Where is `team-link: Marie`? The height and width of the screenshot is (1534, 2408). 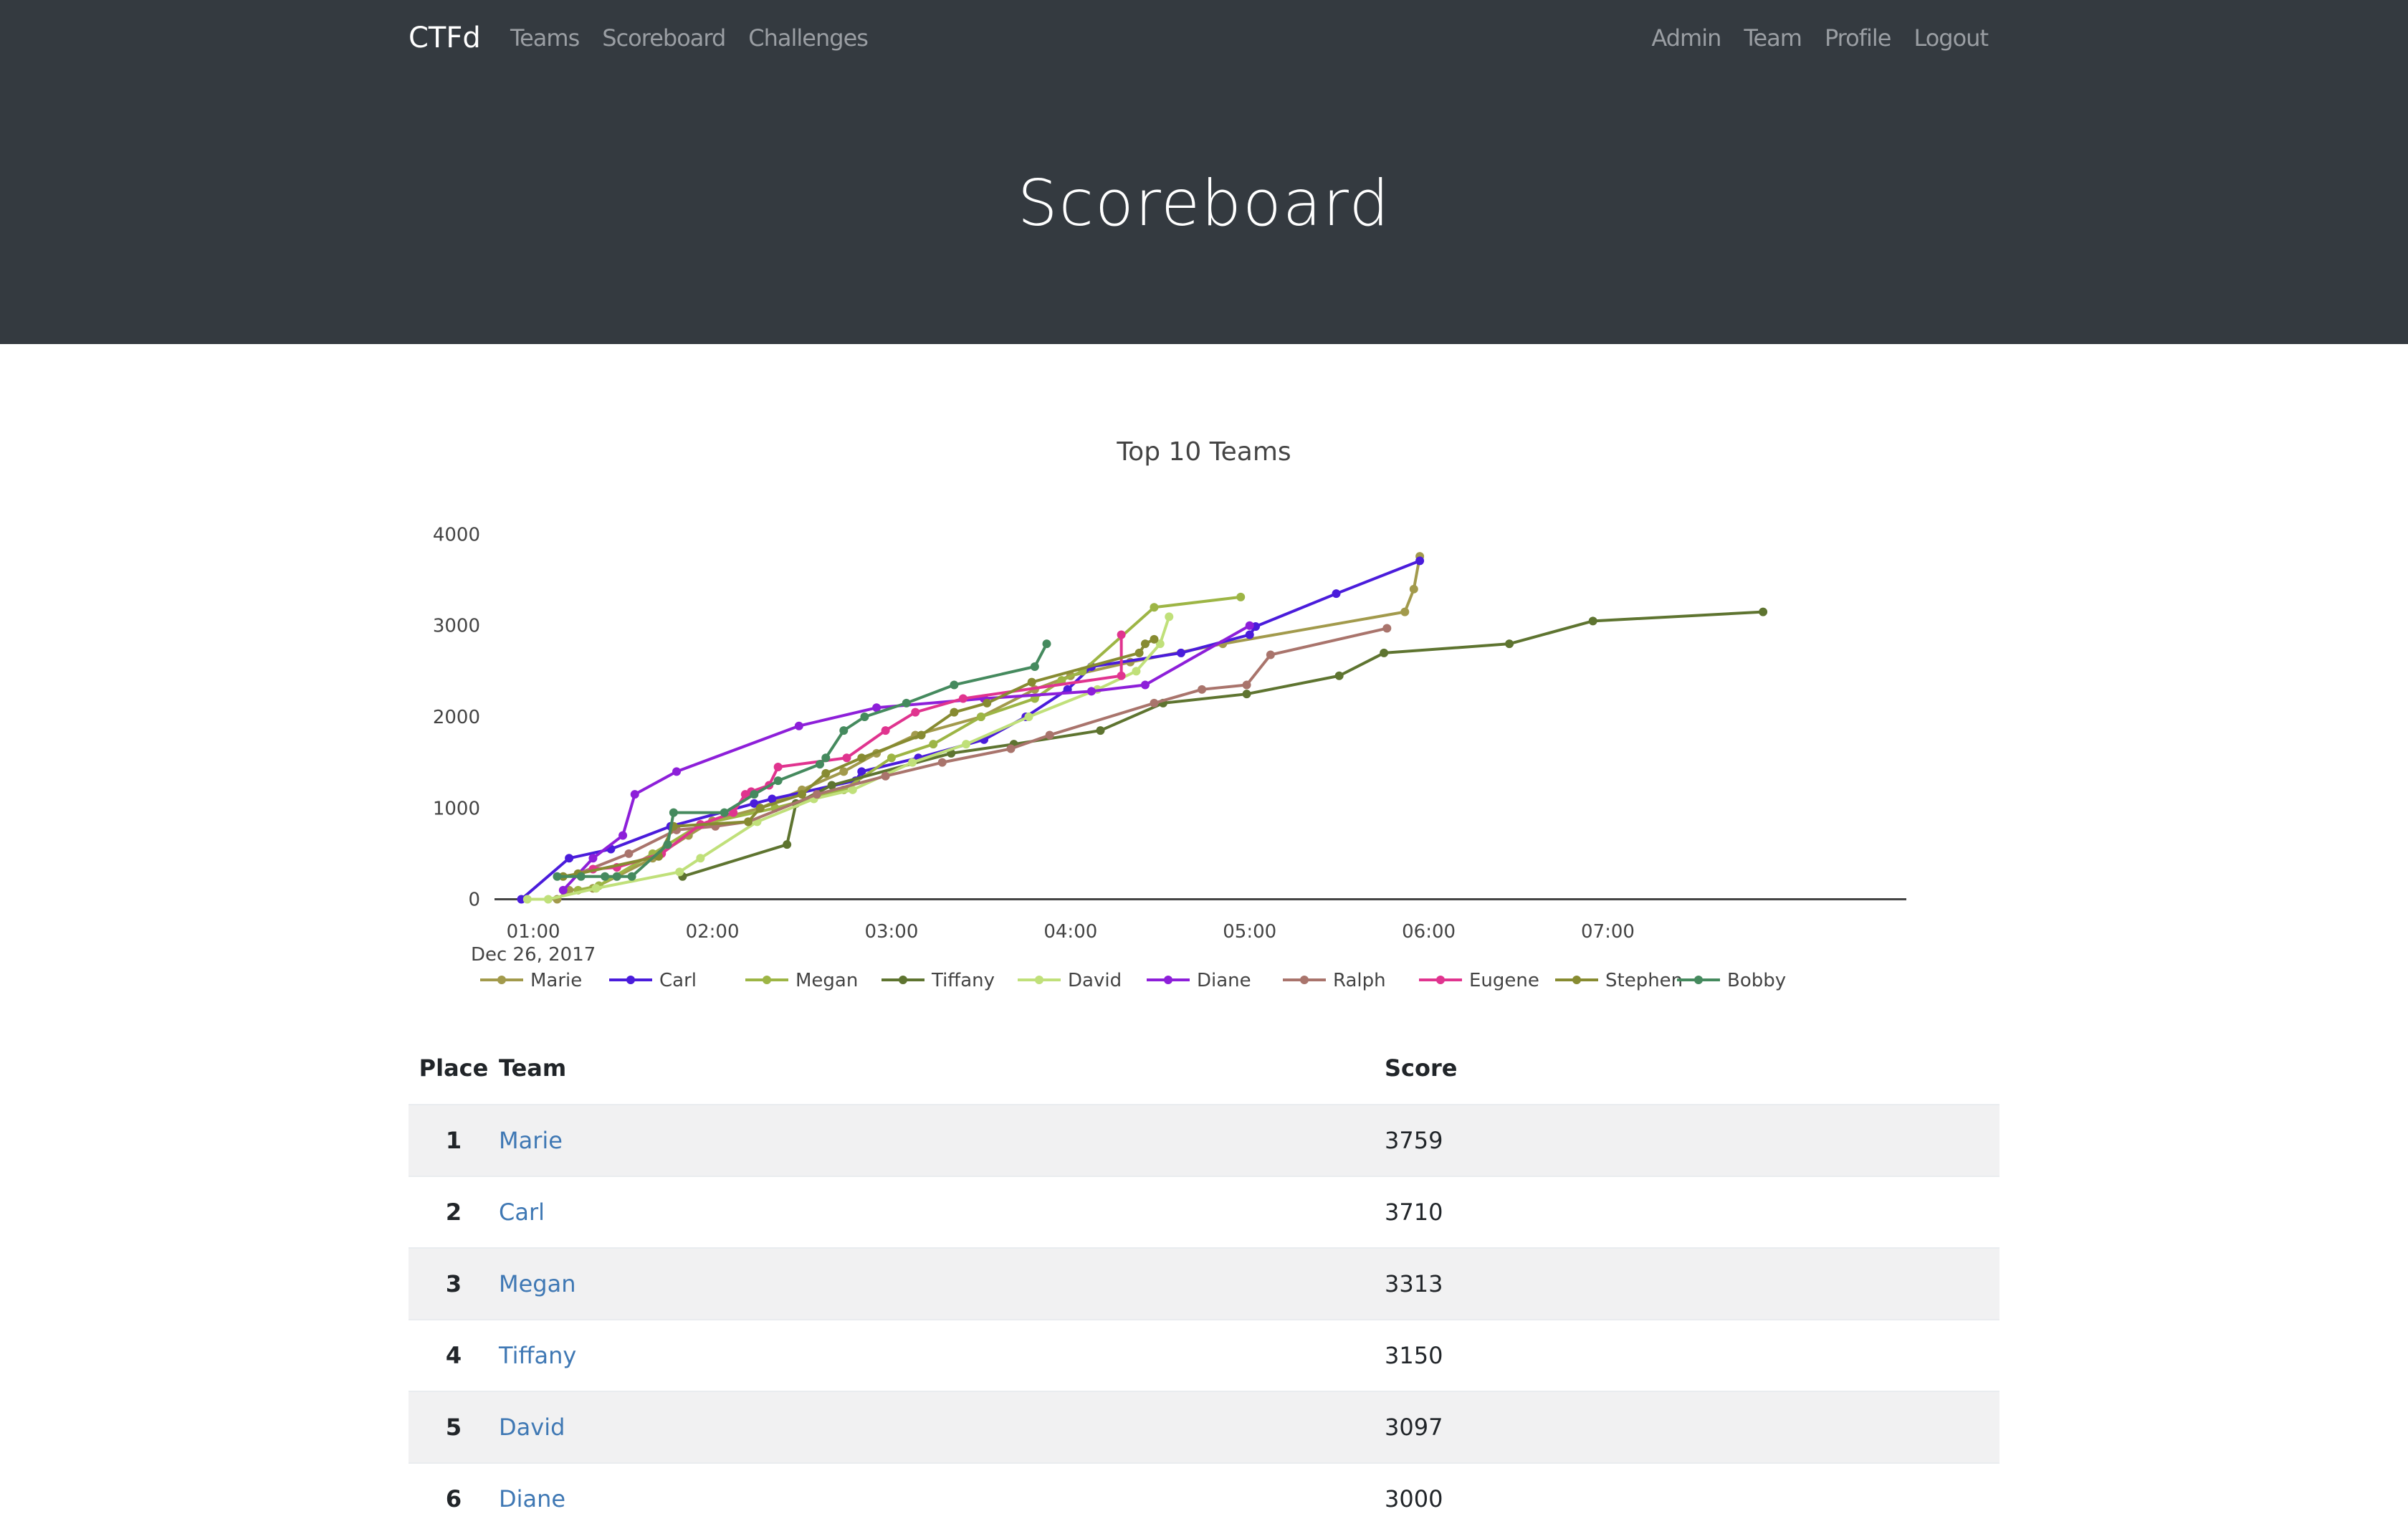 team-link: Marie is located at coordinates (531, 1140).